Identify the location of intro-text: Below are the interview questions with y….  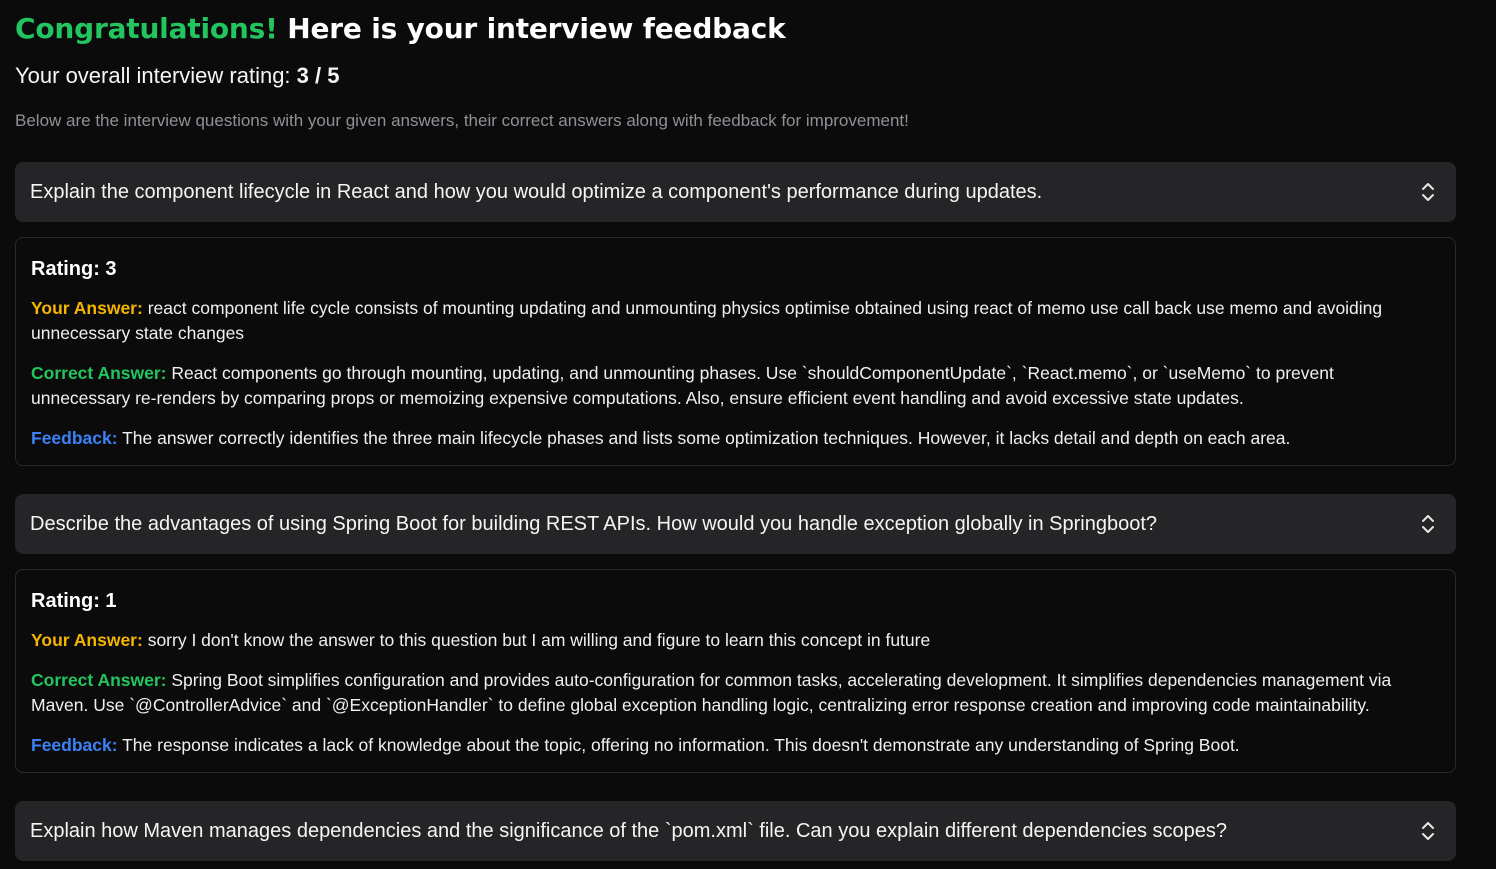
(462, 120).